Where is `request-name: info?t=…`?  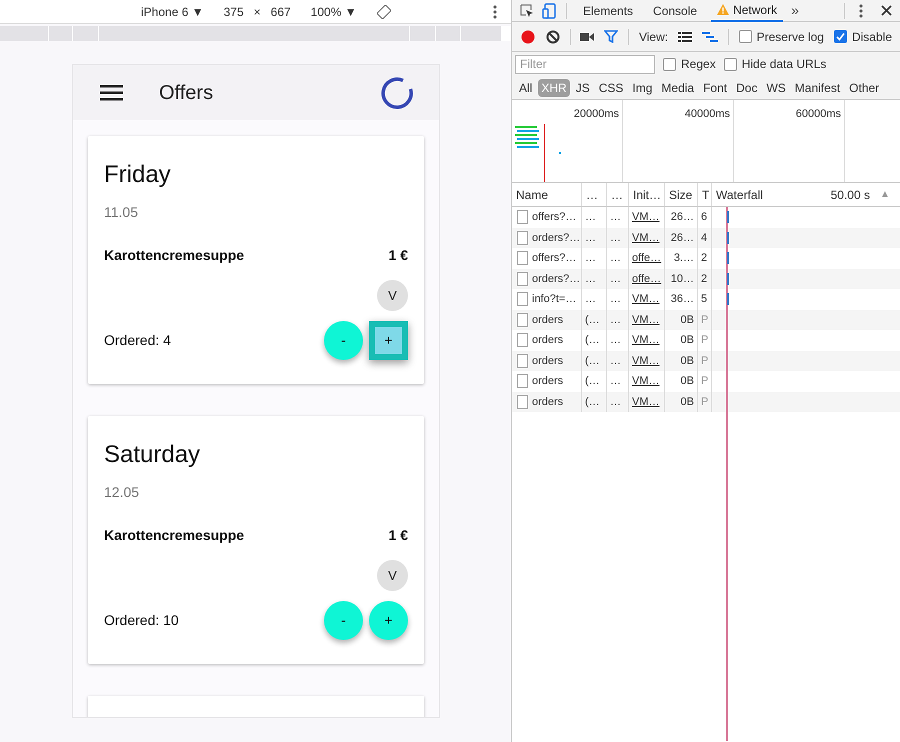 request-name: info?t=… is located at coordinates (554, 299).